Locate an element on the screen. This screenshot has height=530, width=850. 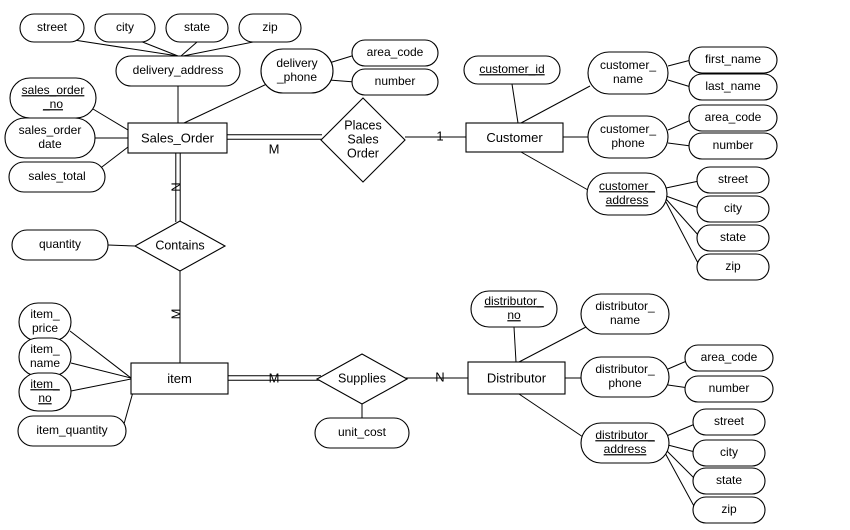
entity-customer: Customer is located at coordinates (514, 137).